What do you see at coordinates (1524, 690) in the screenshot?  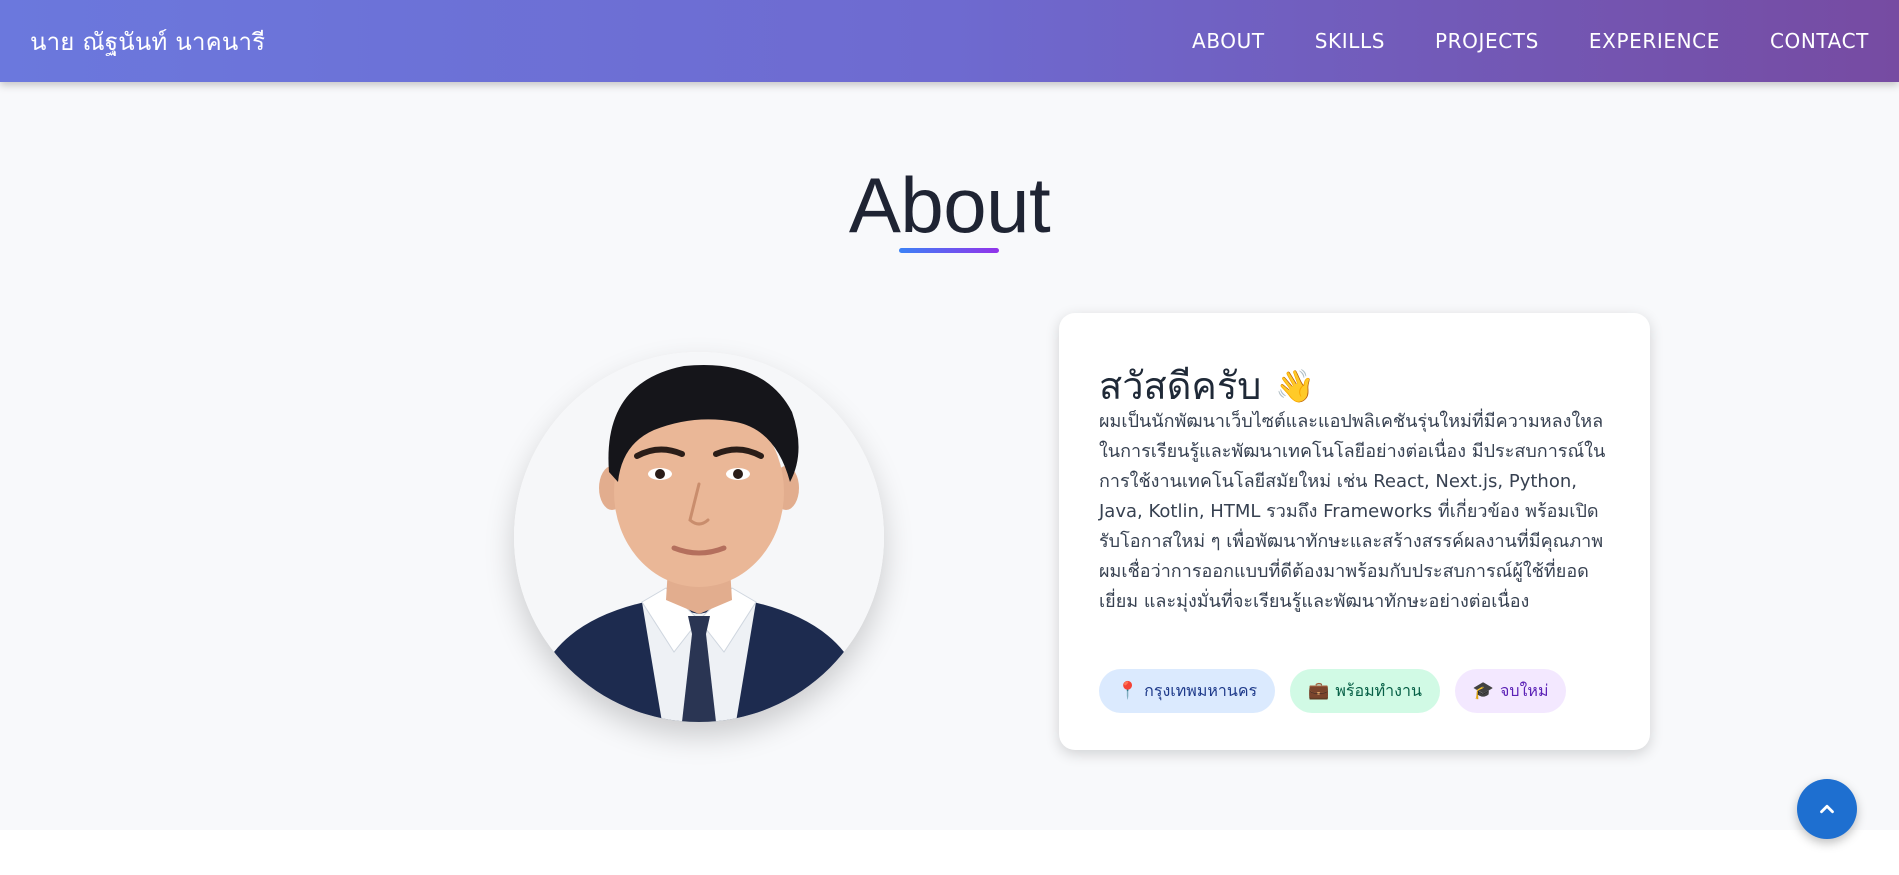 I see `graduate-tag-label: จบใหม่` at bounding box center [1524, 690].